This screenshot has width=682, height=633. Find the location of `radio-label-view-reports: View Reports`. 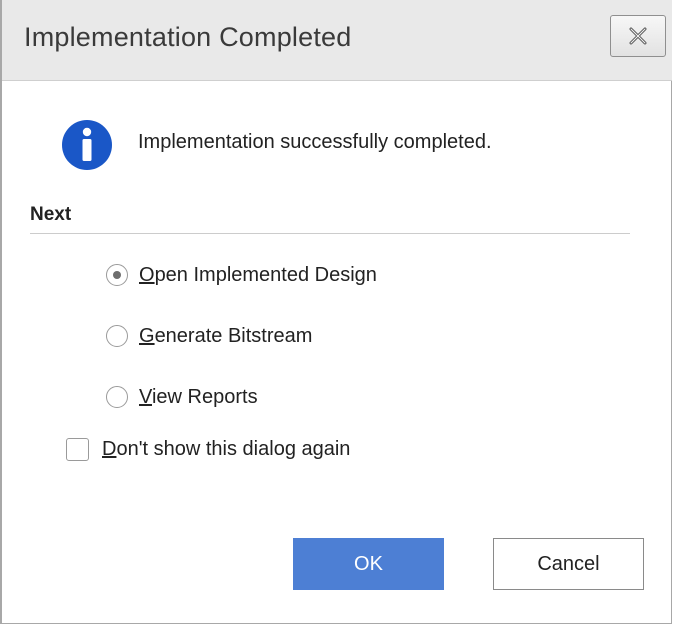

radio-label-view-reports: View Reports is located at coordinates (198, 397).